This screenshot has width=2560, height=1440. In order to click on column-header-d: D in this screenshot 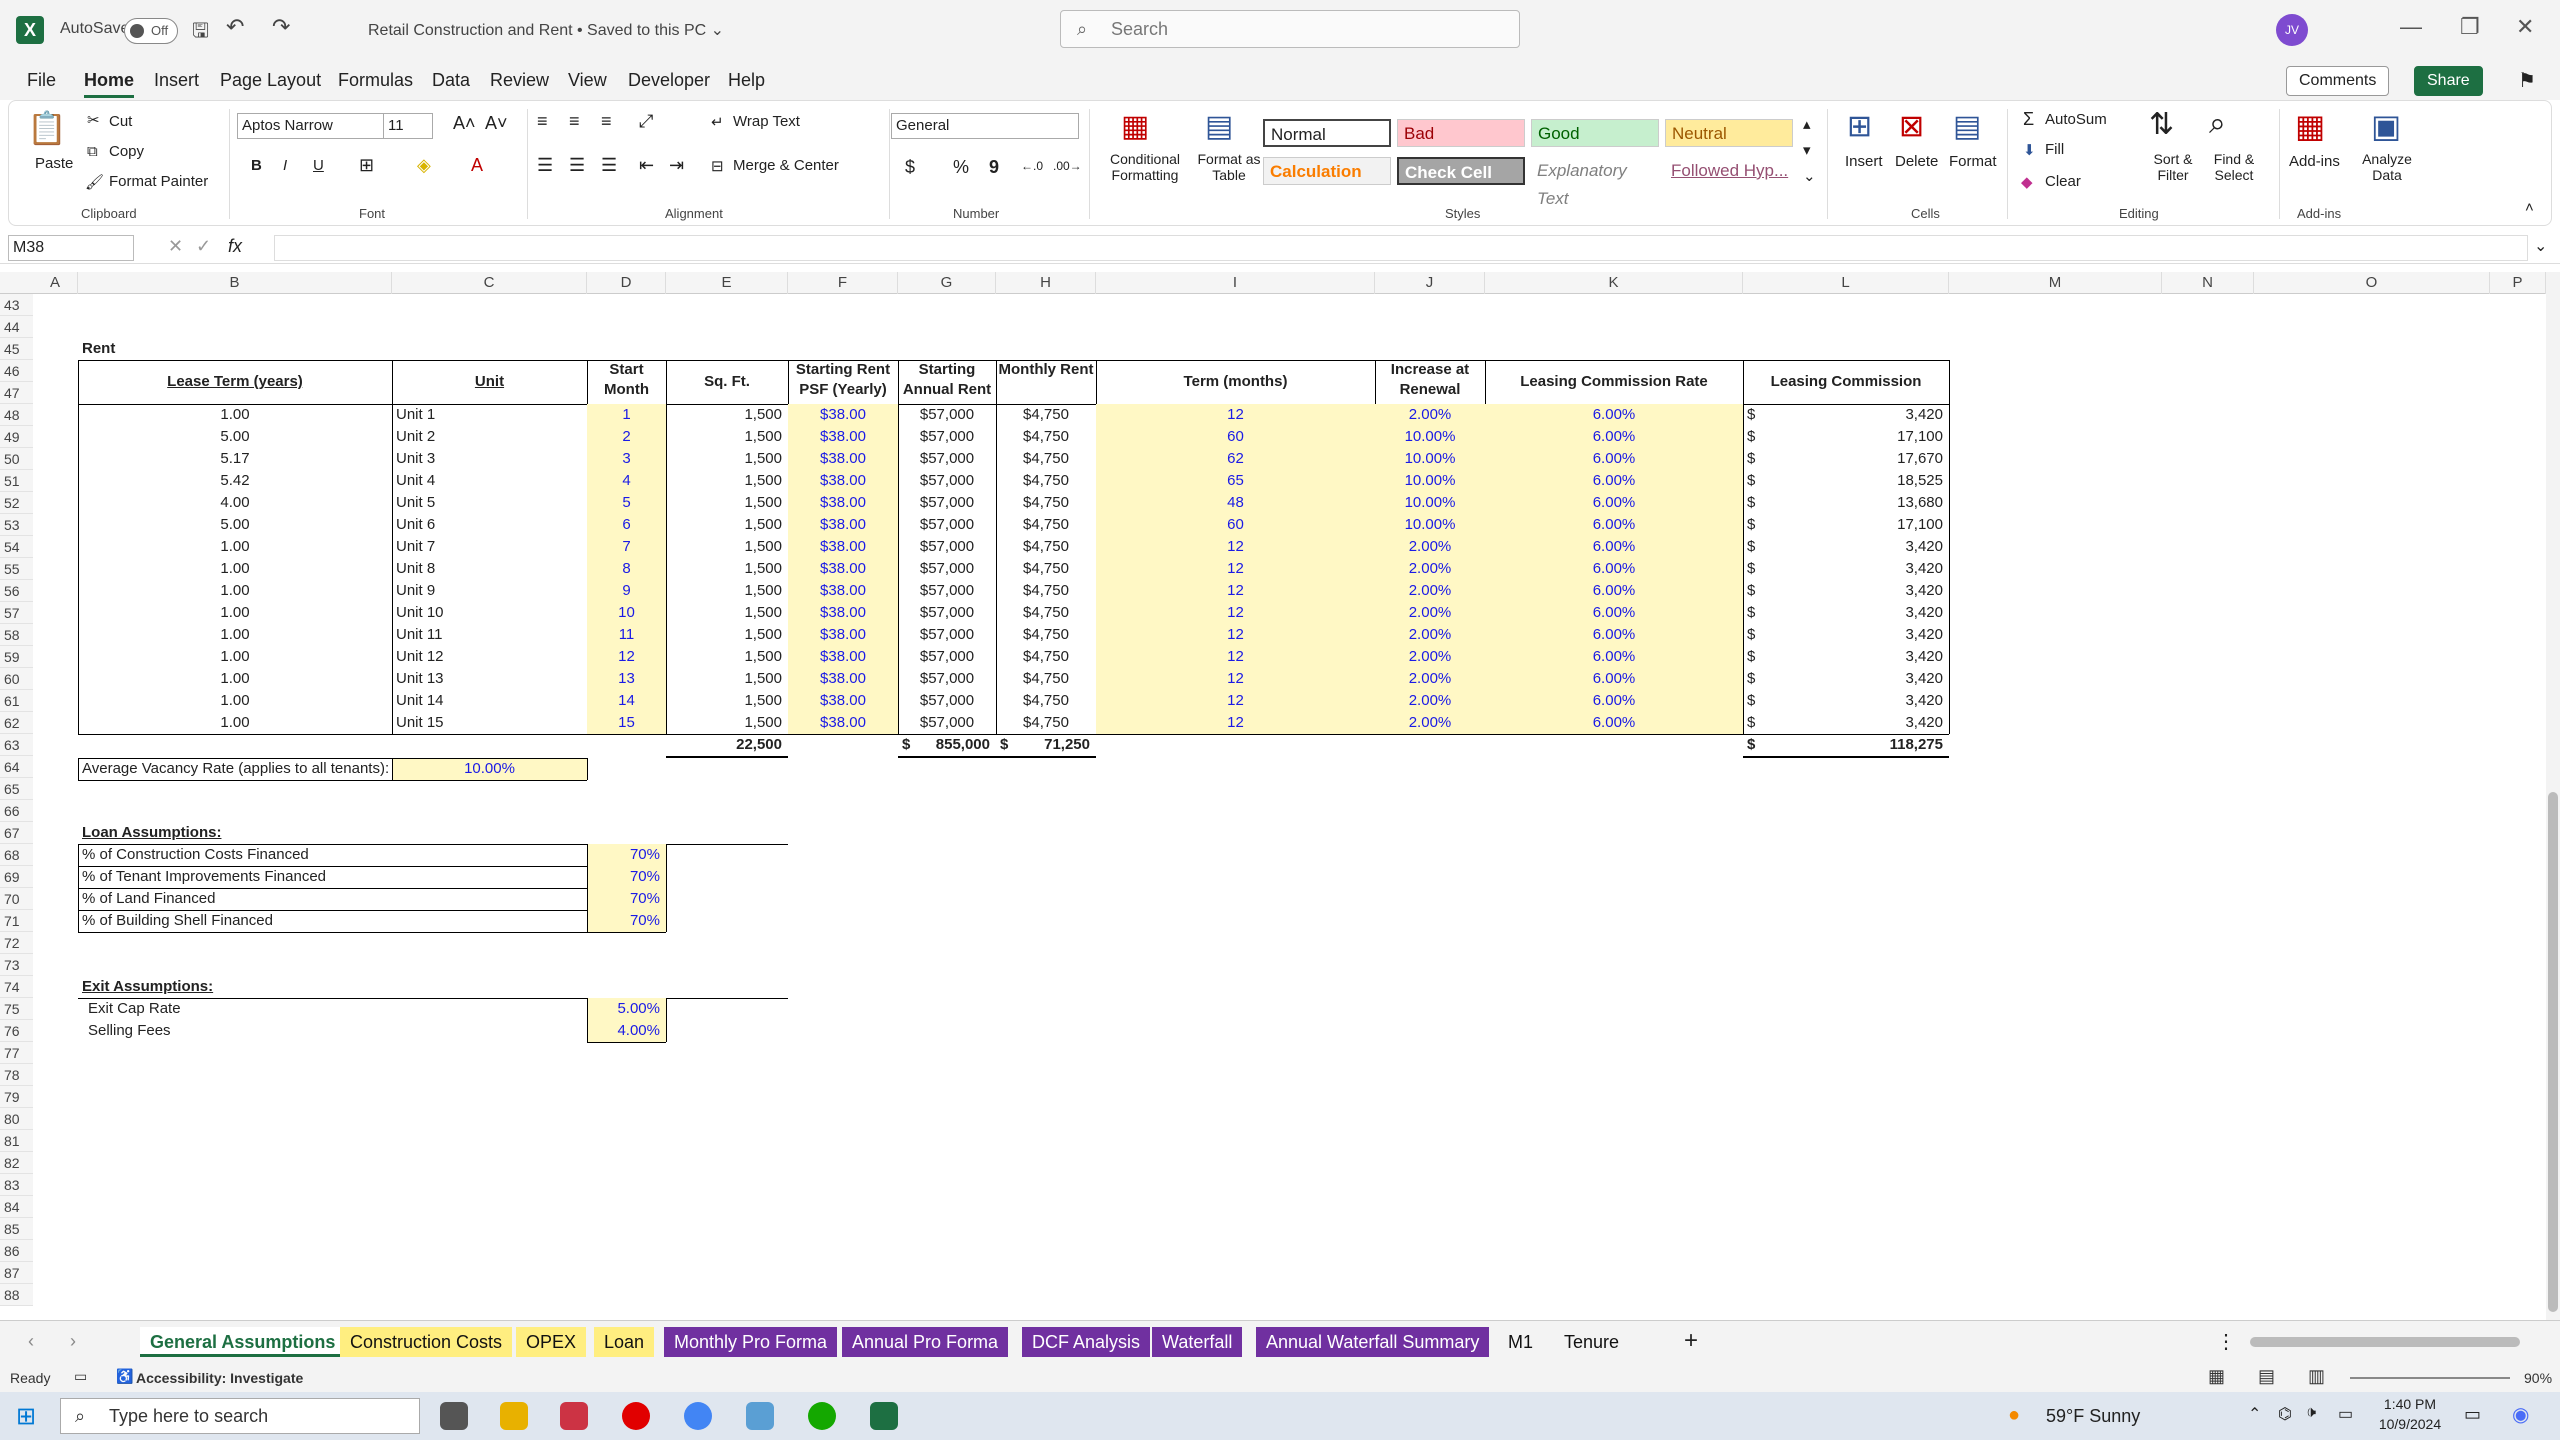, I will do `click(626, 283)`.